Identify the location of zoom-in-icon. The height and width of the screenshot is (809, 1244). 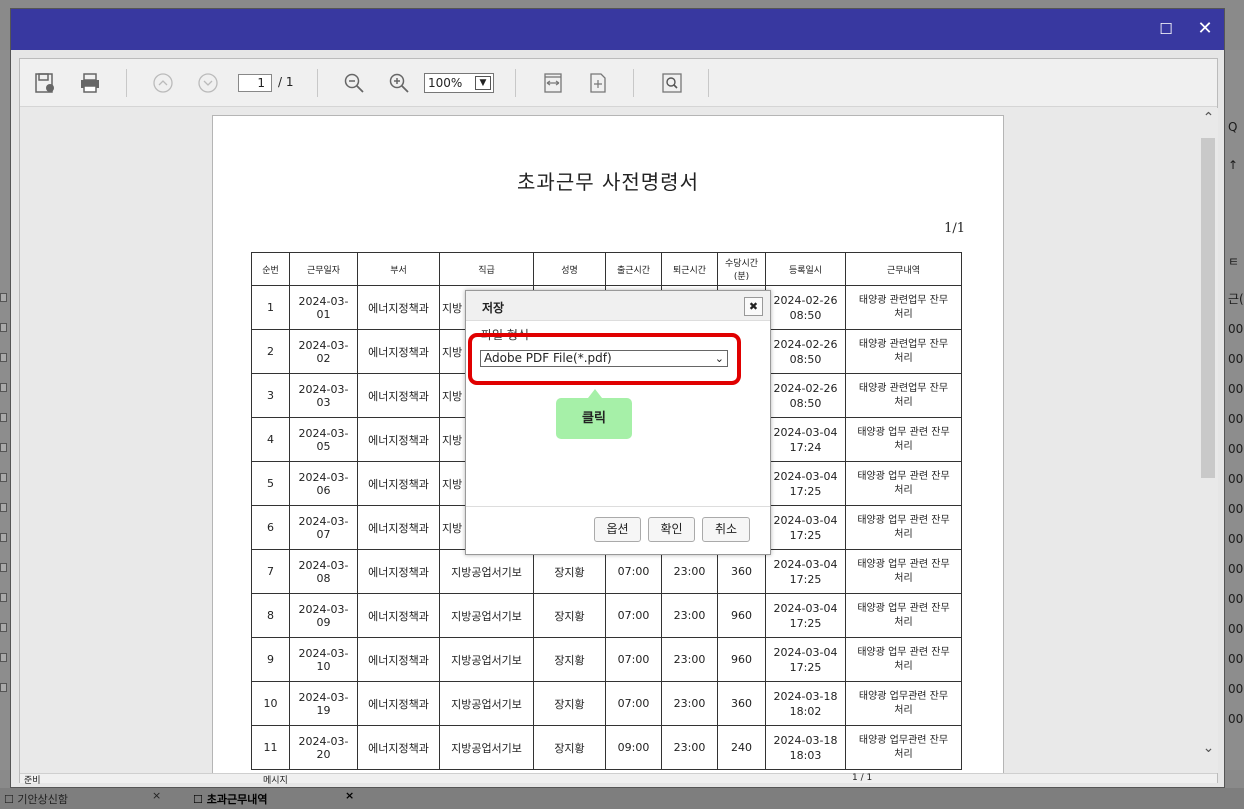
(399, 83).